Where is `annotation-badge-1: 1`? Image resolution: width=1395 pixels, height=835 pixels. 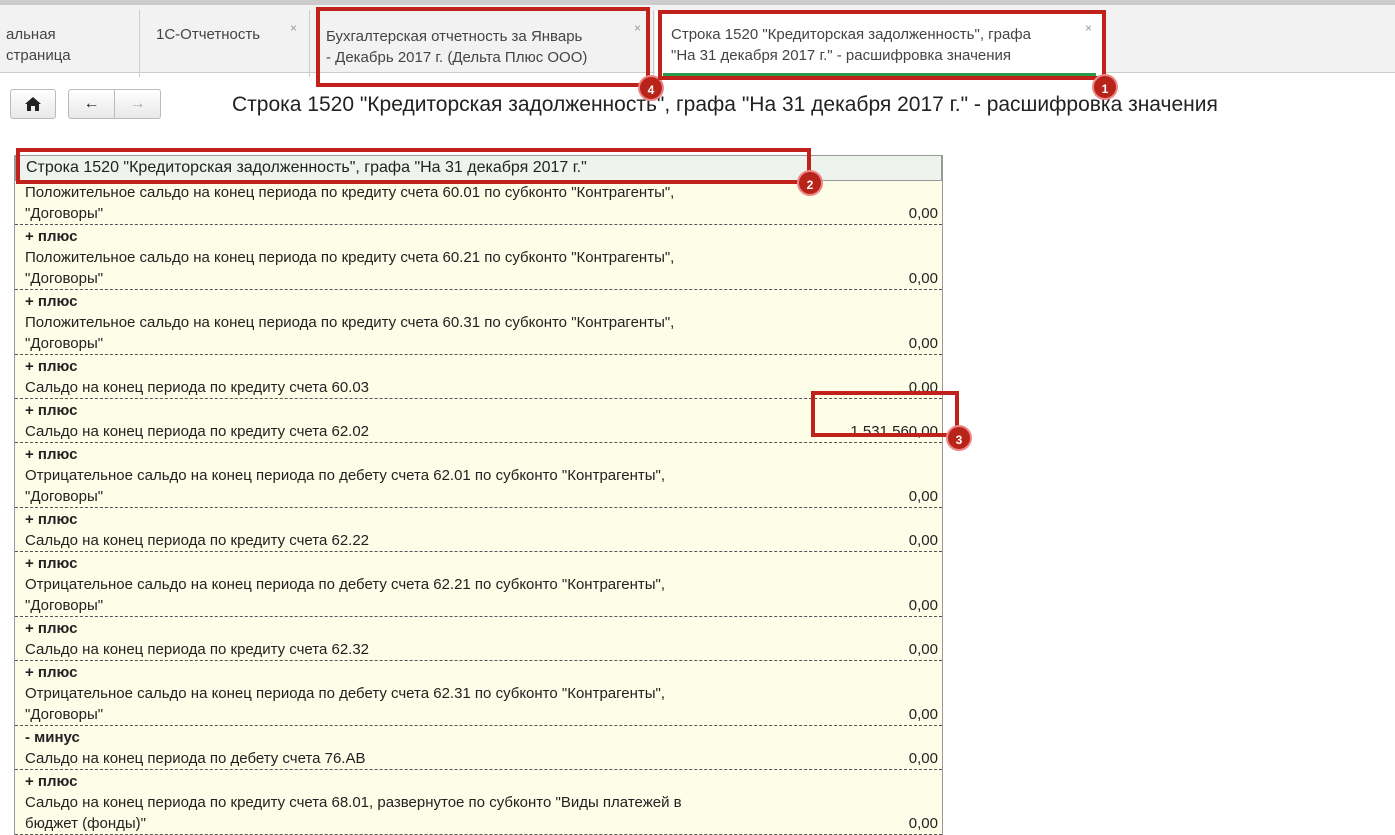
annotation-badge-1: 1 is located at coordinates (1105, 87).